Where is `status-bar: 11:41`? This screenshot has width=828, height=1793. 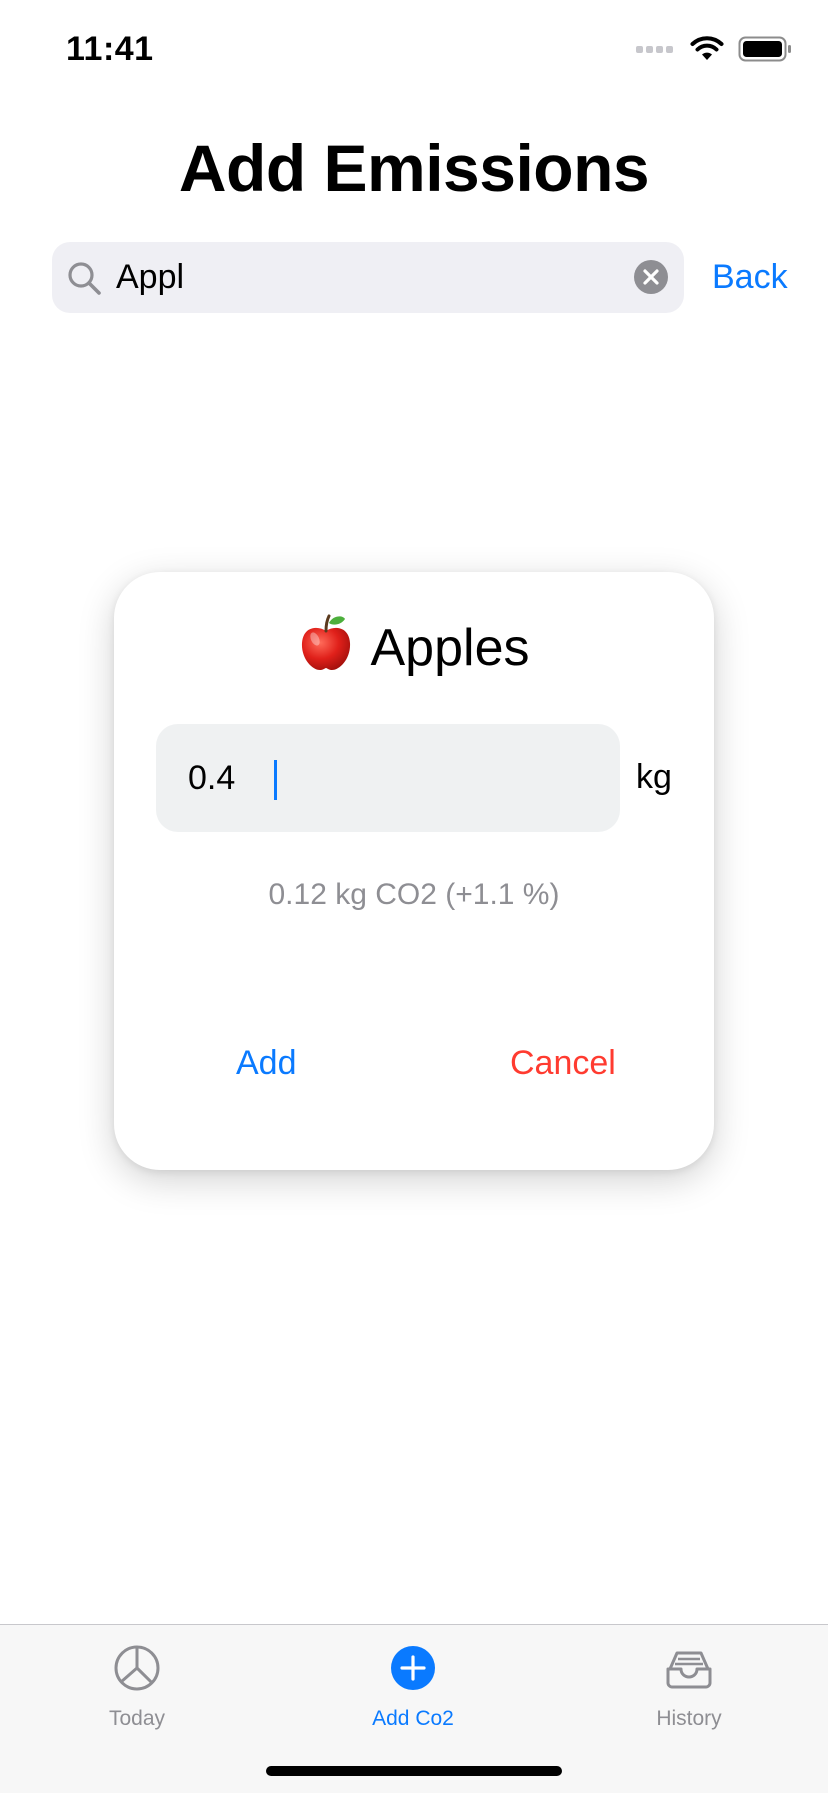 status-bar: 11:41 is located at coordinates (414, 50).